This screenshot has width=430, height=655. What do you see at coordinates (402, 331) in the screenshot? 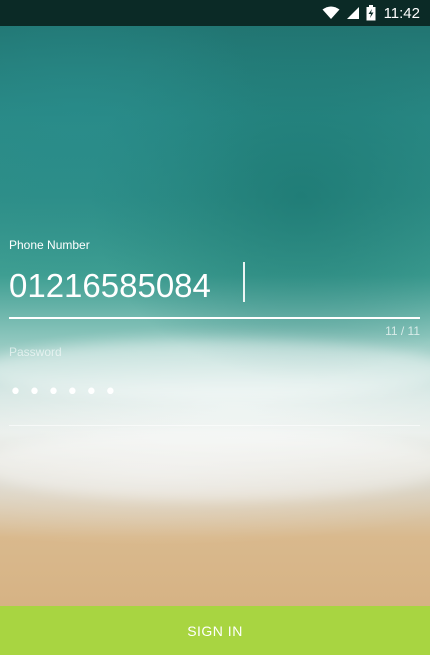
I see `phone-character-counter: 11 / 11` at bounding box center [402, 331].